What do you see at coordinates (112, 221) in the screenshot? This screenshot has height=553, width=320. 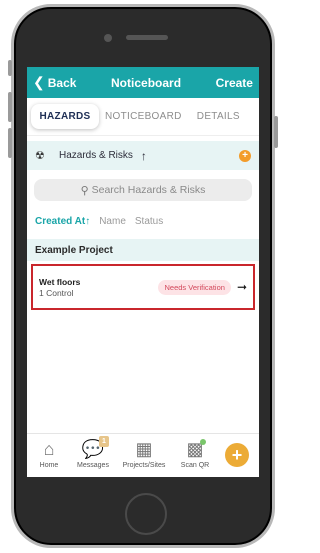 I see `sort-name: Name` at bounding box center [112, 221].